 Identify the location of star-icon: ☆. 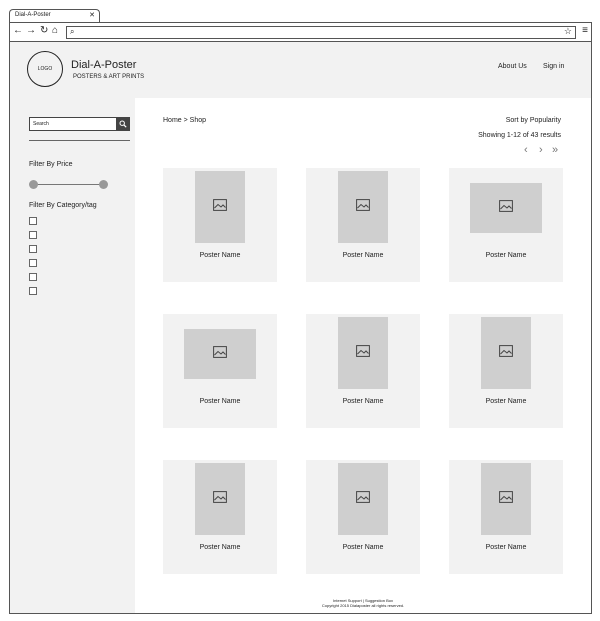
(568, 31).